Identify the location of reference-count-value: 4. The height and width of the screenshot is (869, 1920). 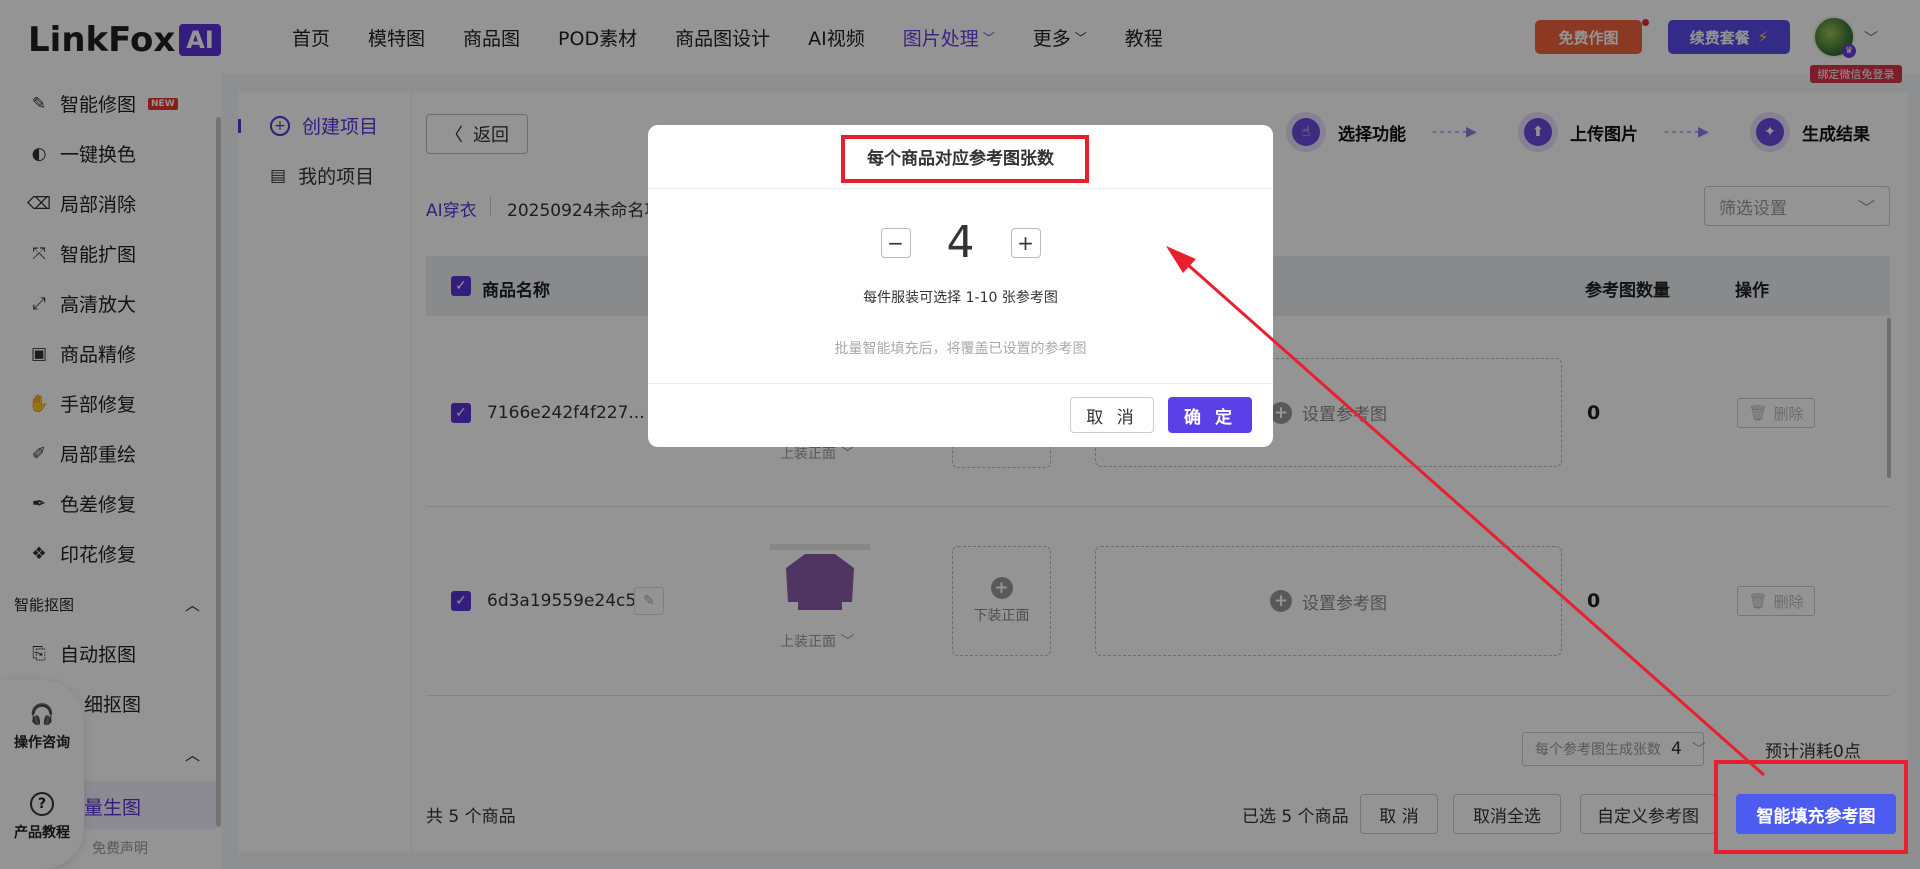
(961, 242).